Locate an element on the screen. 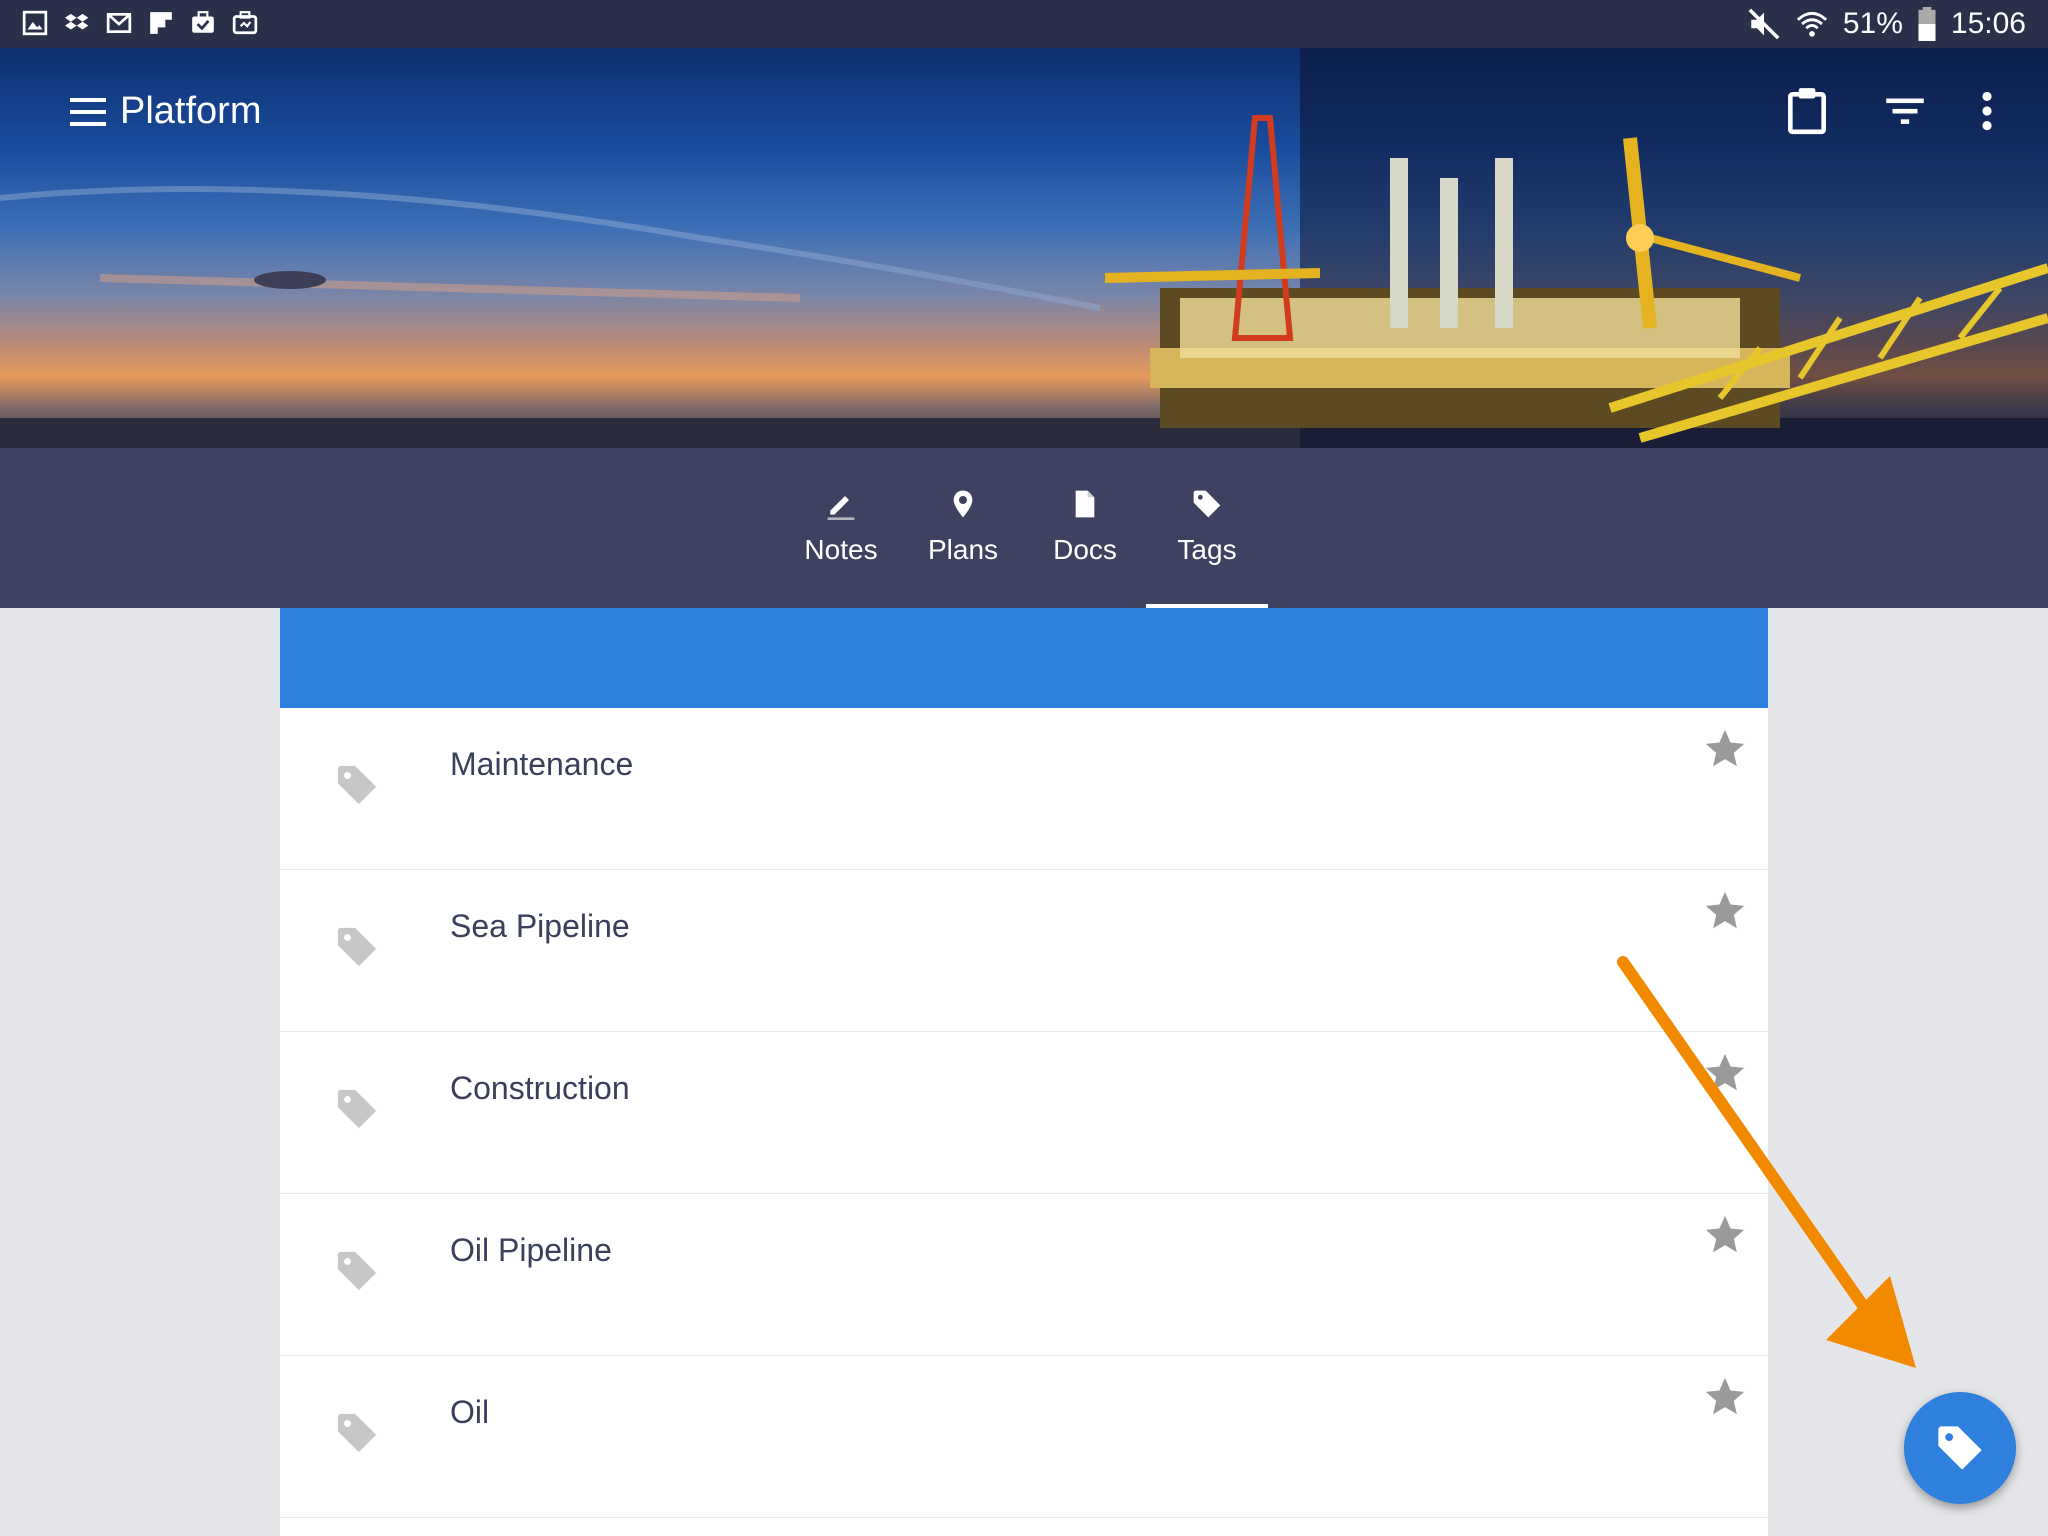 The image size is (2048, 1536). status-bar: 51% 15:06 is located at coordinates (1024, 24).